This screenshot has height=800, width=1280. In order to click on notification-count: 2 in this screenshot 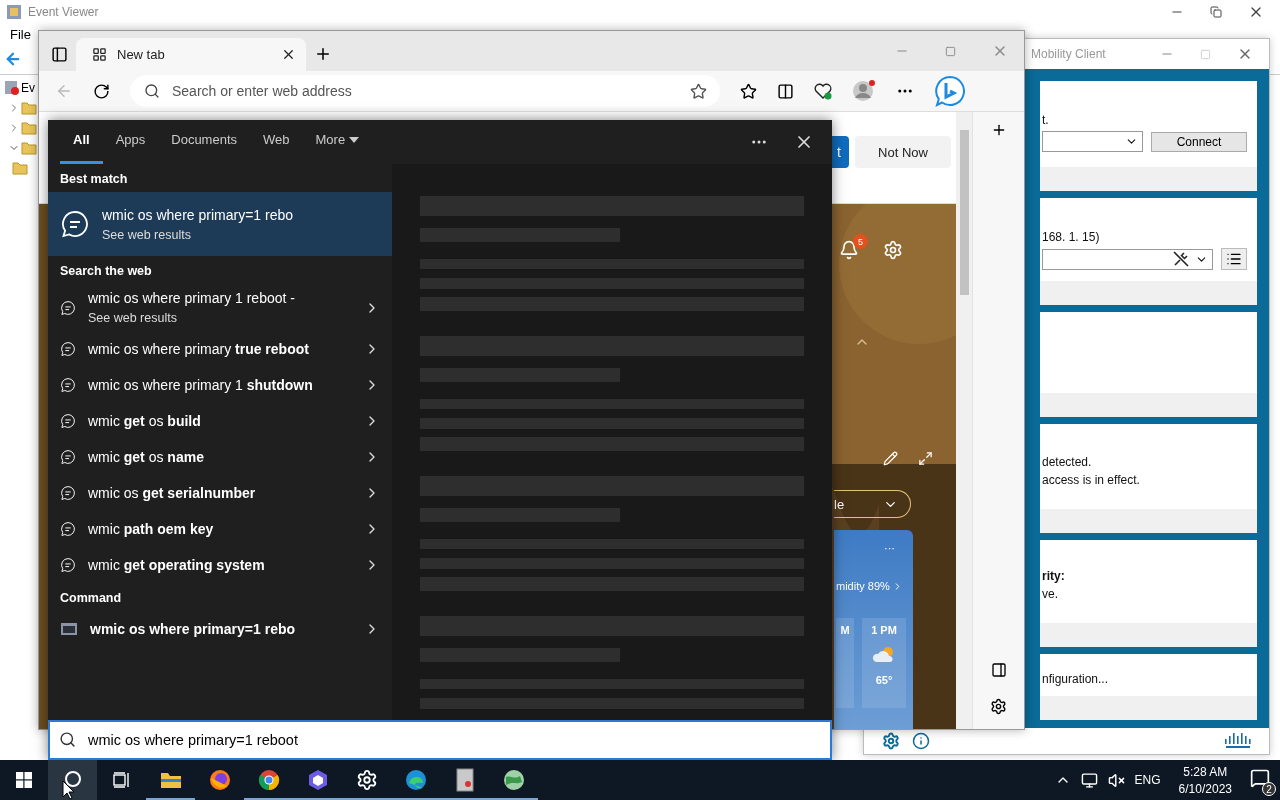, I will do `click(1269, 789)`.